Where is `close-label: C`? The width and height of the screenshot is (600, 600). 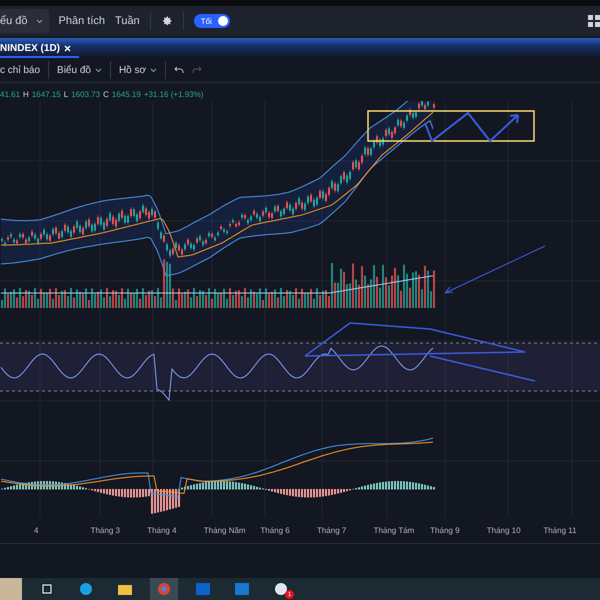
close-label: C is located at coordinates (106, 94).